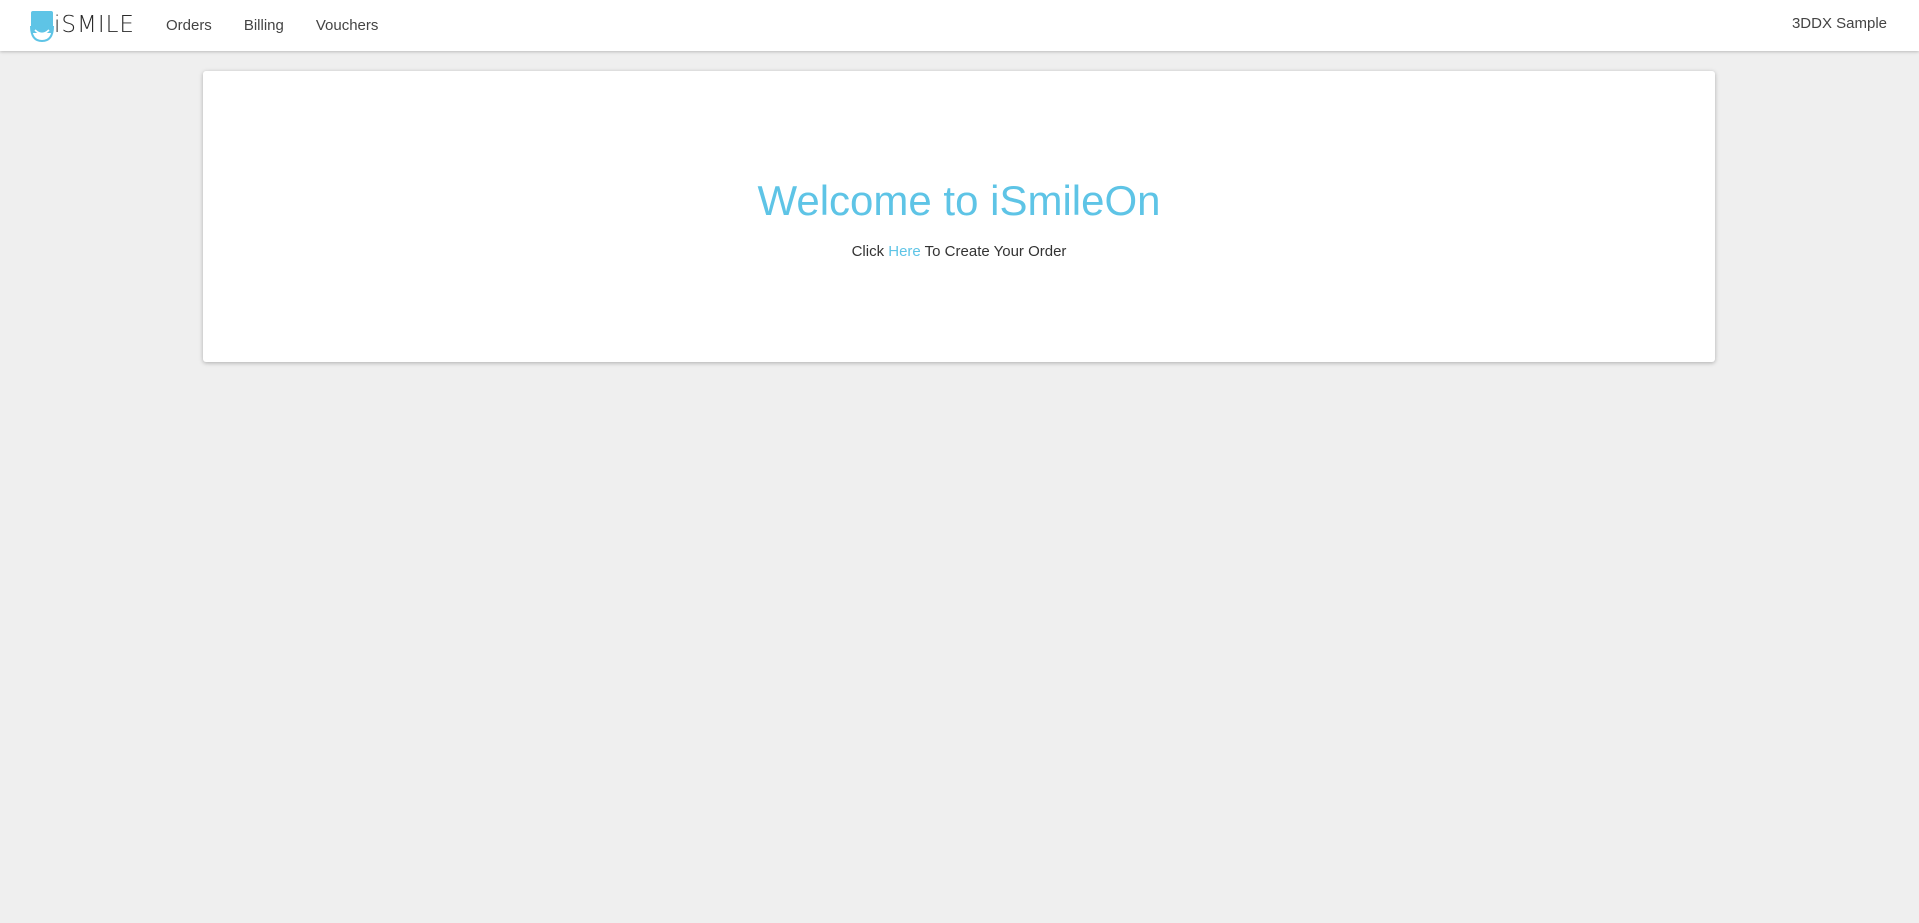  What do you see at coordinates (288, 25) in the screenshot?
I see `main-nav: Orders Billing Vouchers` at bounding box center [288, 25].